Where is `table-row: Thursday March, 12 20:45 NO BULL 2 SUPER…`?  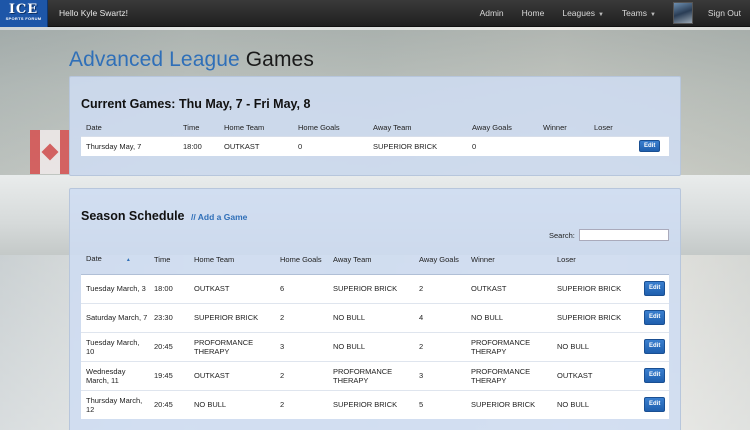
table-row: Thursday March, 12 20:45 NO BULL 2 SUPER… is located at coordinates (375, 404).